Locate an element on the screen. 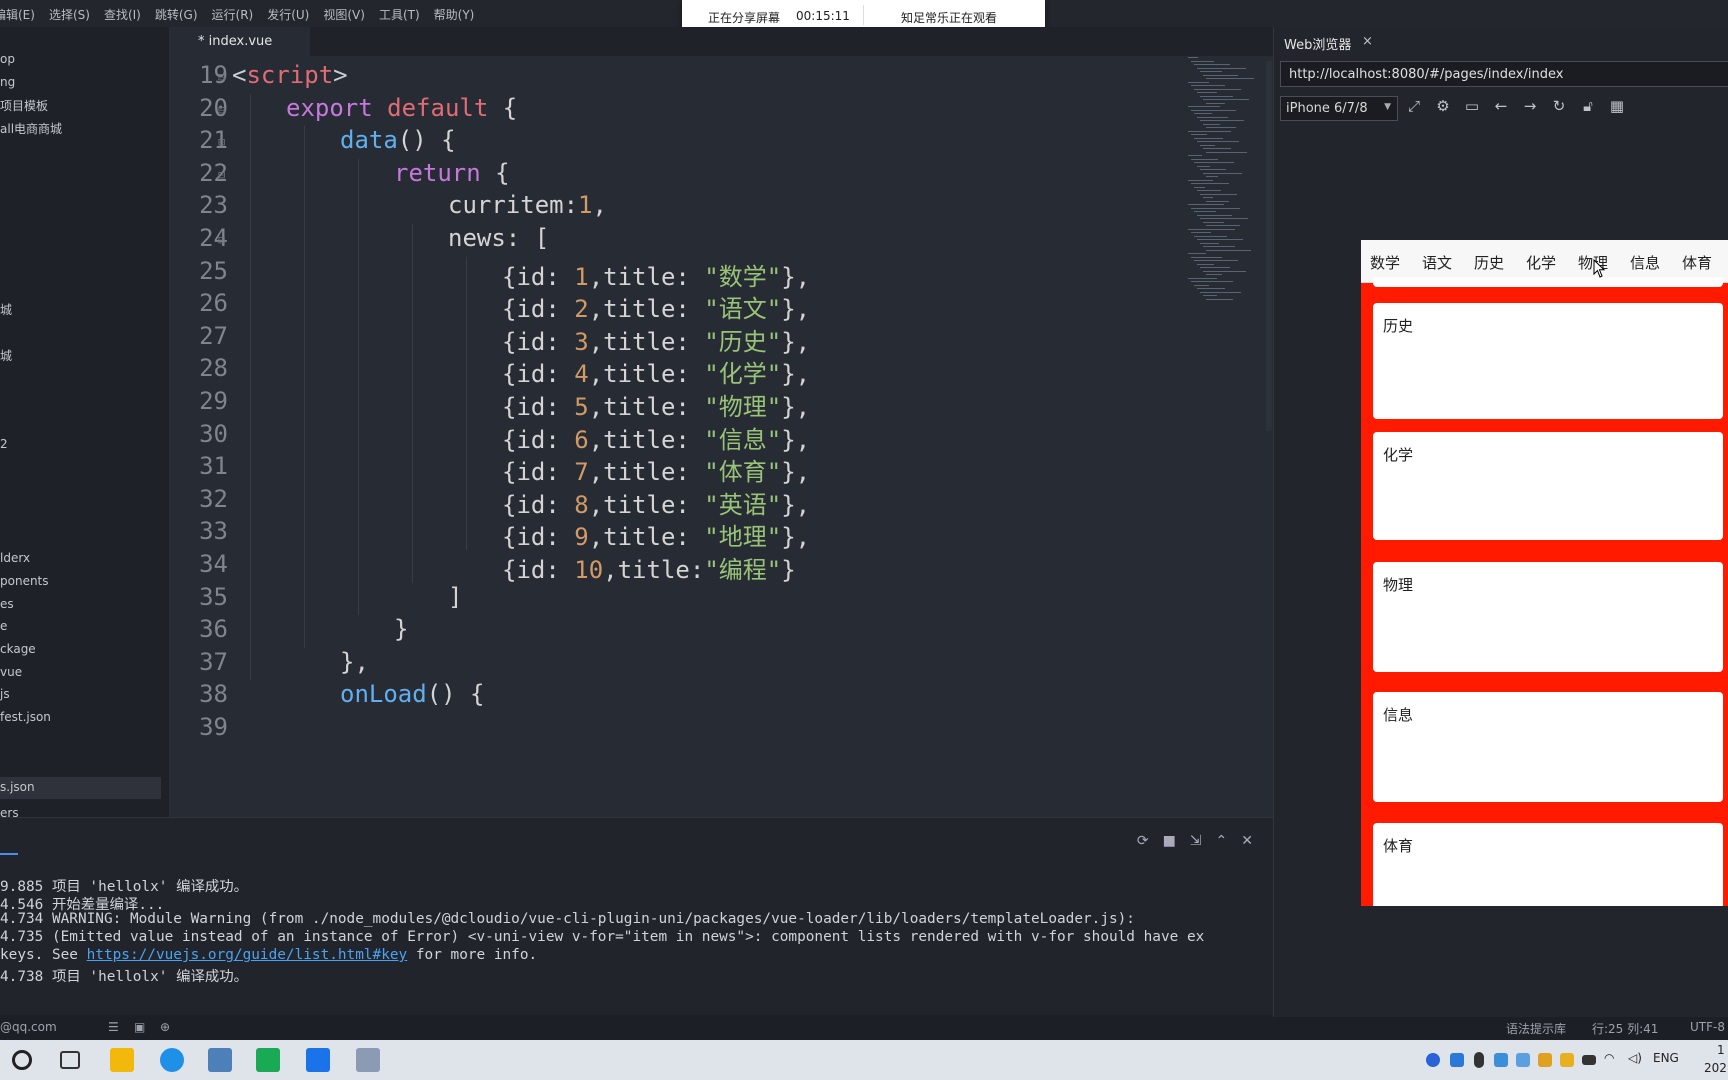 This screenshot has width=1728, height=1080. remote-desktop-icon is located at coordinates (220, 1060).